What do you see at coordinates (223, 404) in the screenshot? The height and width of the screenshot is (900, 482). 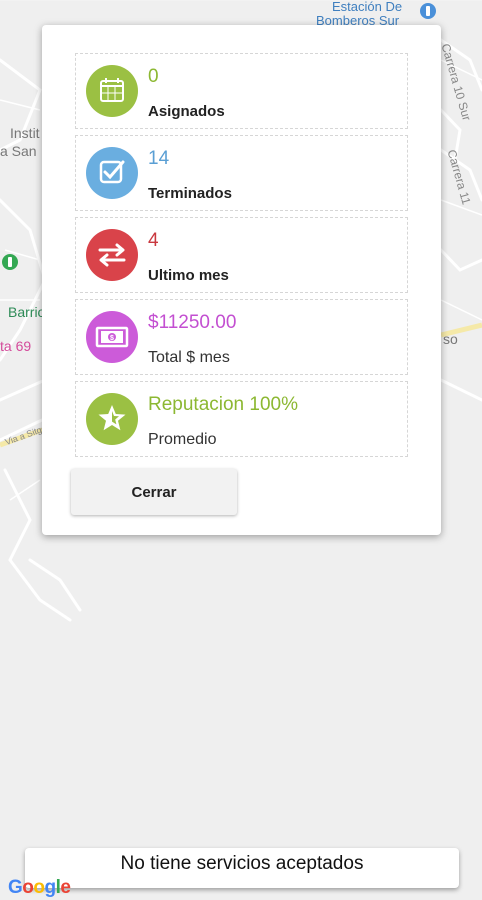 I see `stat-value-reputacion: Reputacion 100%` at bounding box center [223, 404].